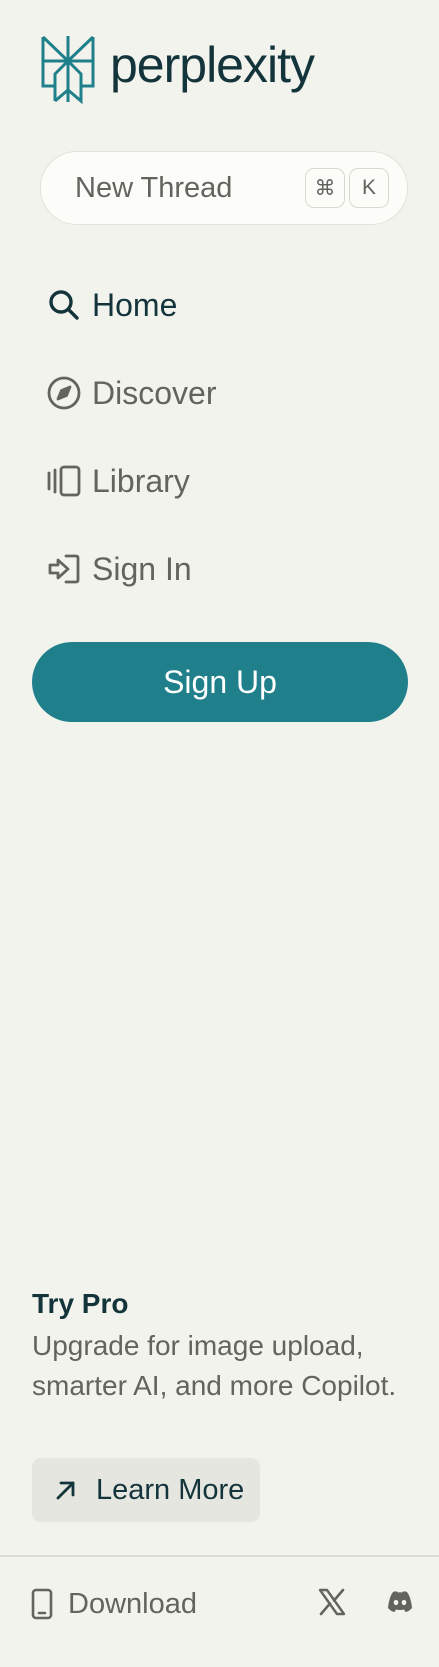 This screenshot has height=1667, width=439. Describe the element at coordinates (80, 1303) in the screenshot. I see `try-pro-title: Try Pro` at that location.